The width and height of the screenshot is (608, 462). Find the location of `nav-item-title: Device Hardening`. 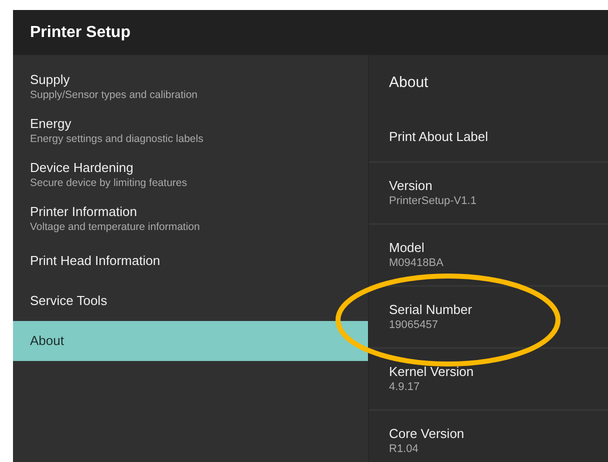

nav-item-title: Device Hardening is located at coordinates (82, 168).